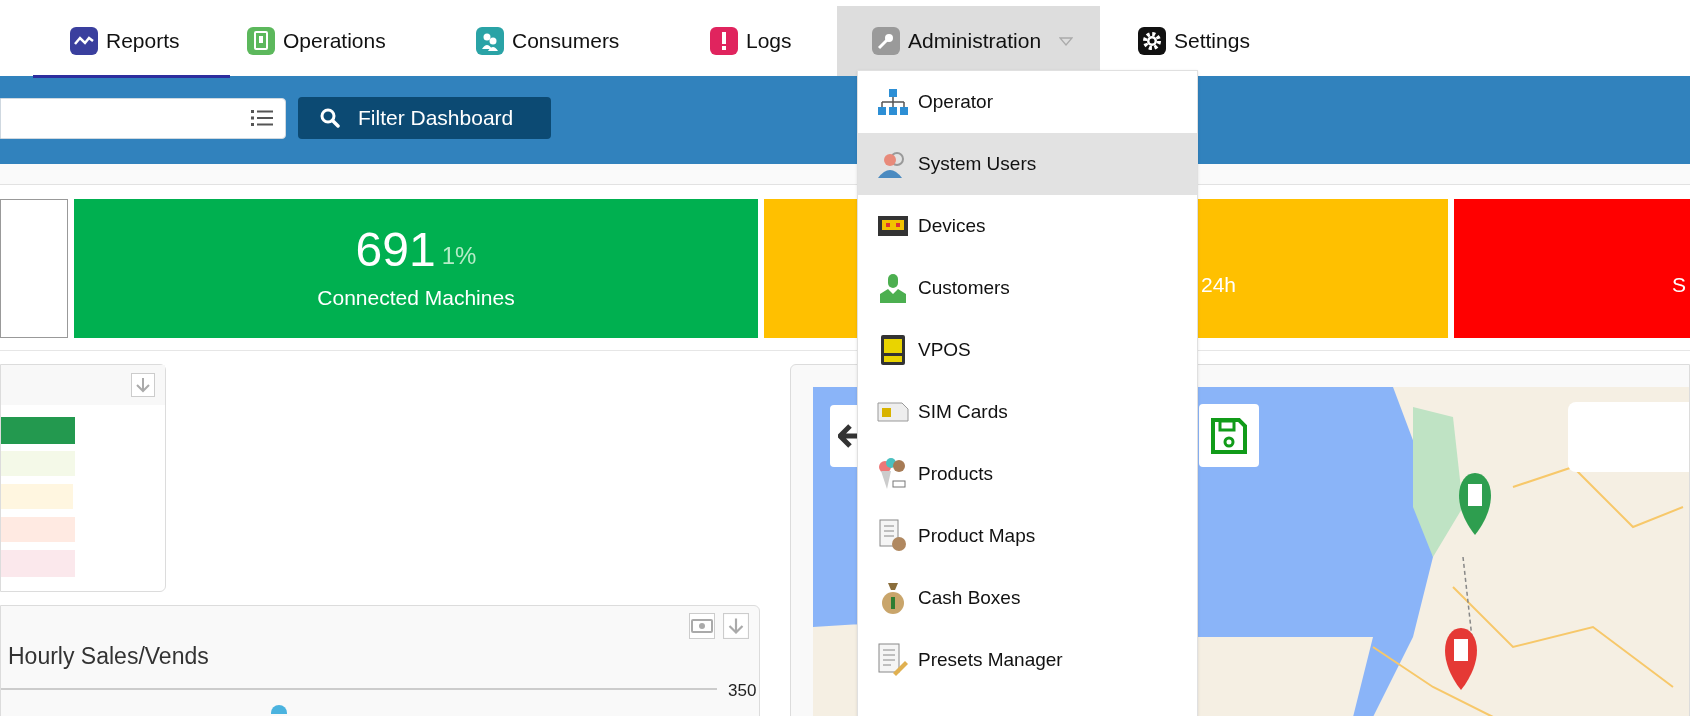 The height and width of the screenshot is (716, 1690). I want to click on users-icon, so click(490, 41).